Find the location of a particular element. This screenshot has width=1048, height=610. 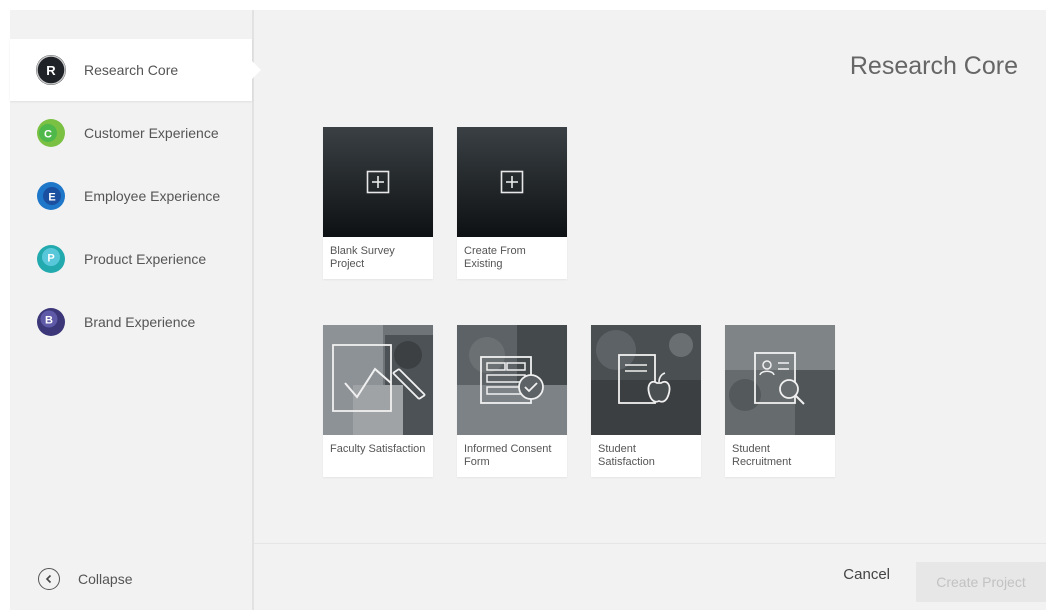

card-label: Blank Survey Project is located at coordinates (362, 257).